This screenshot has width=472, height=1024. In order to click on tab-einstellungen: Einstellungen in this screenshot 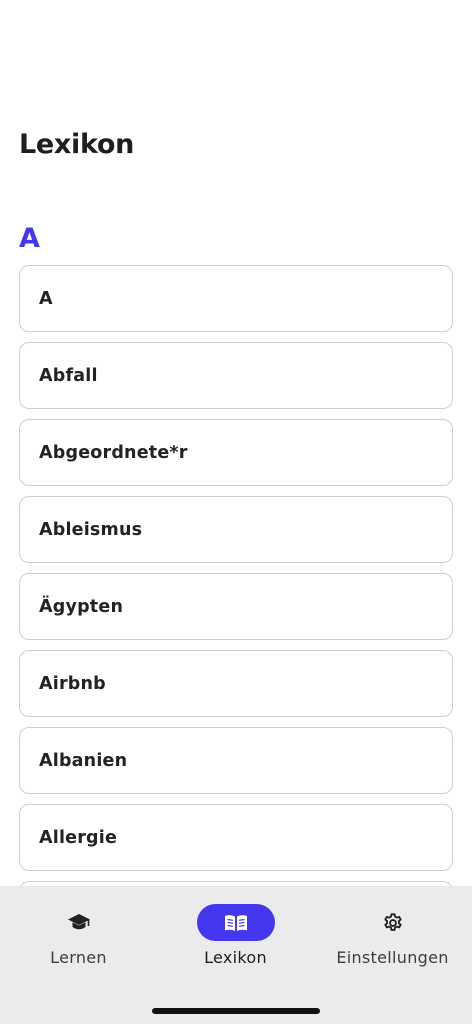, I will do `click(392, 939)`.